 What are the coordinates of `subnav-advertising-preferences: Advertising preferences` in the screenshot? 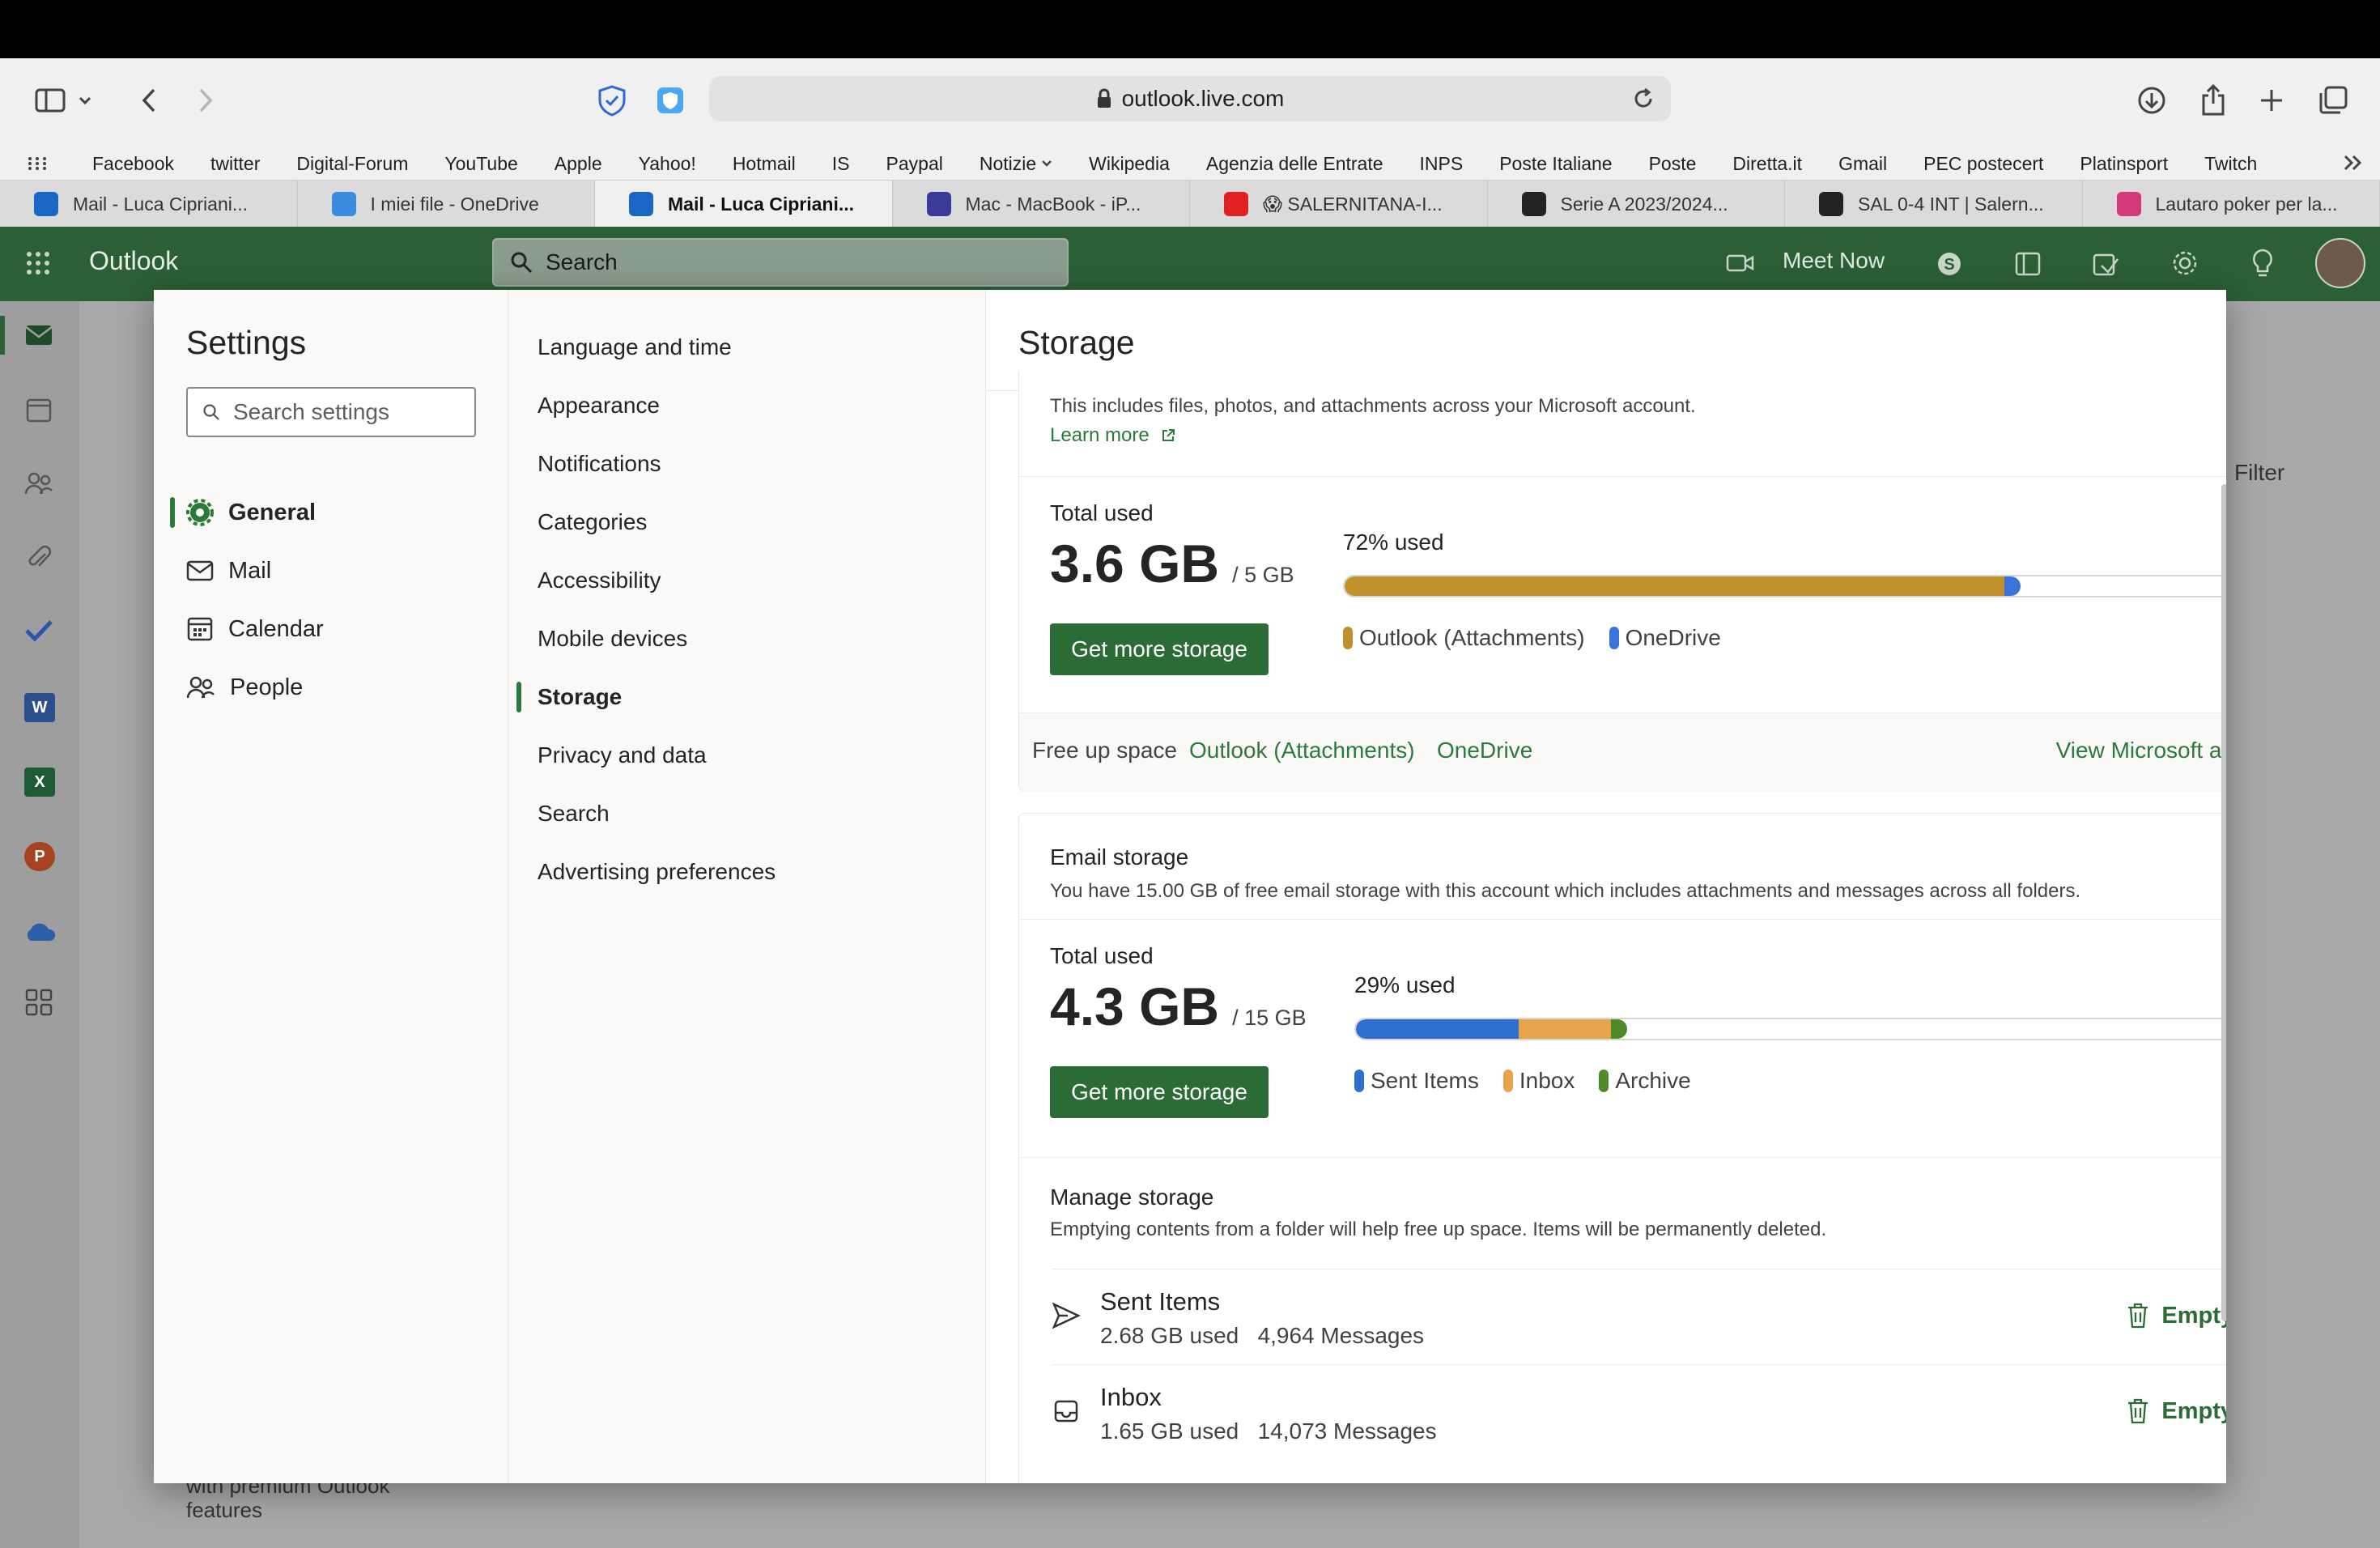 It's located at (657, 872).